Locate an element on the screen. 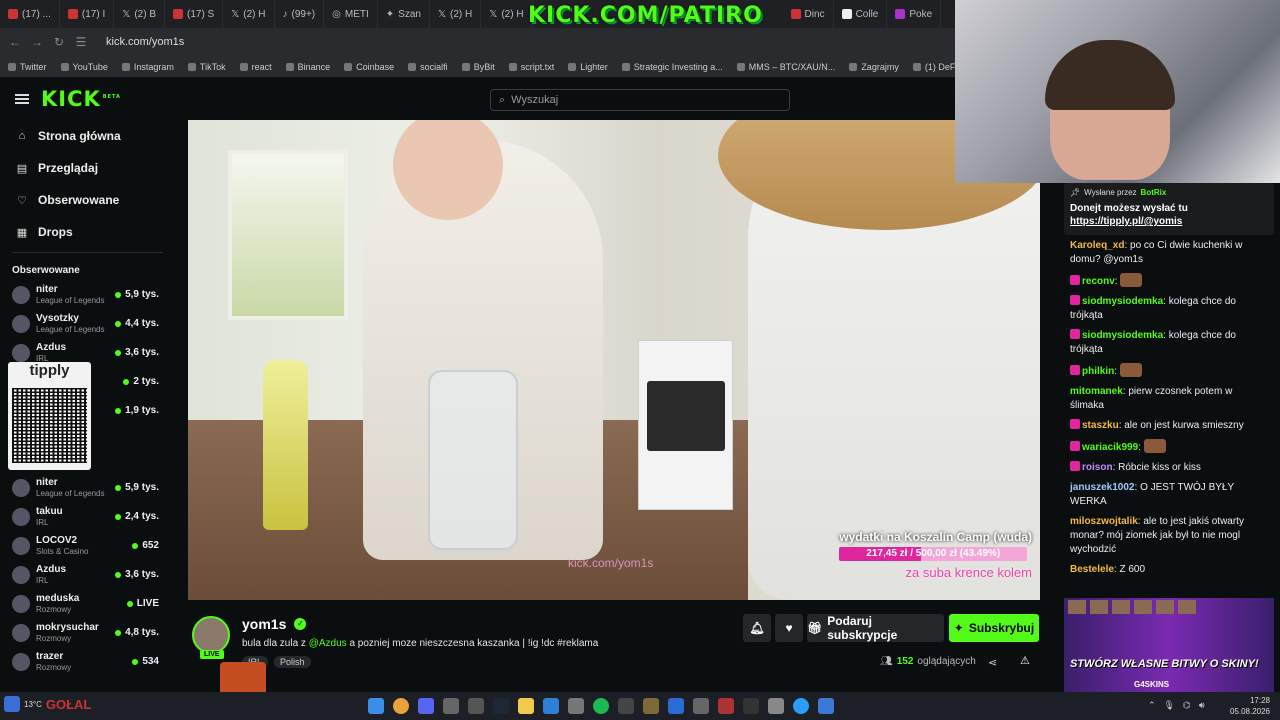 This screenshot has height=720, width=1280. channel-item: Vysotzky League of Legends 4,4 tys. is located at coordinates (87, 323).